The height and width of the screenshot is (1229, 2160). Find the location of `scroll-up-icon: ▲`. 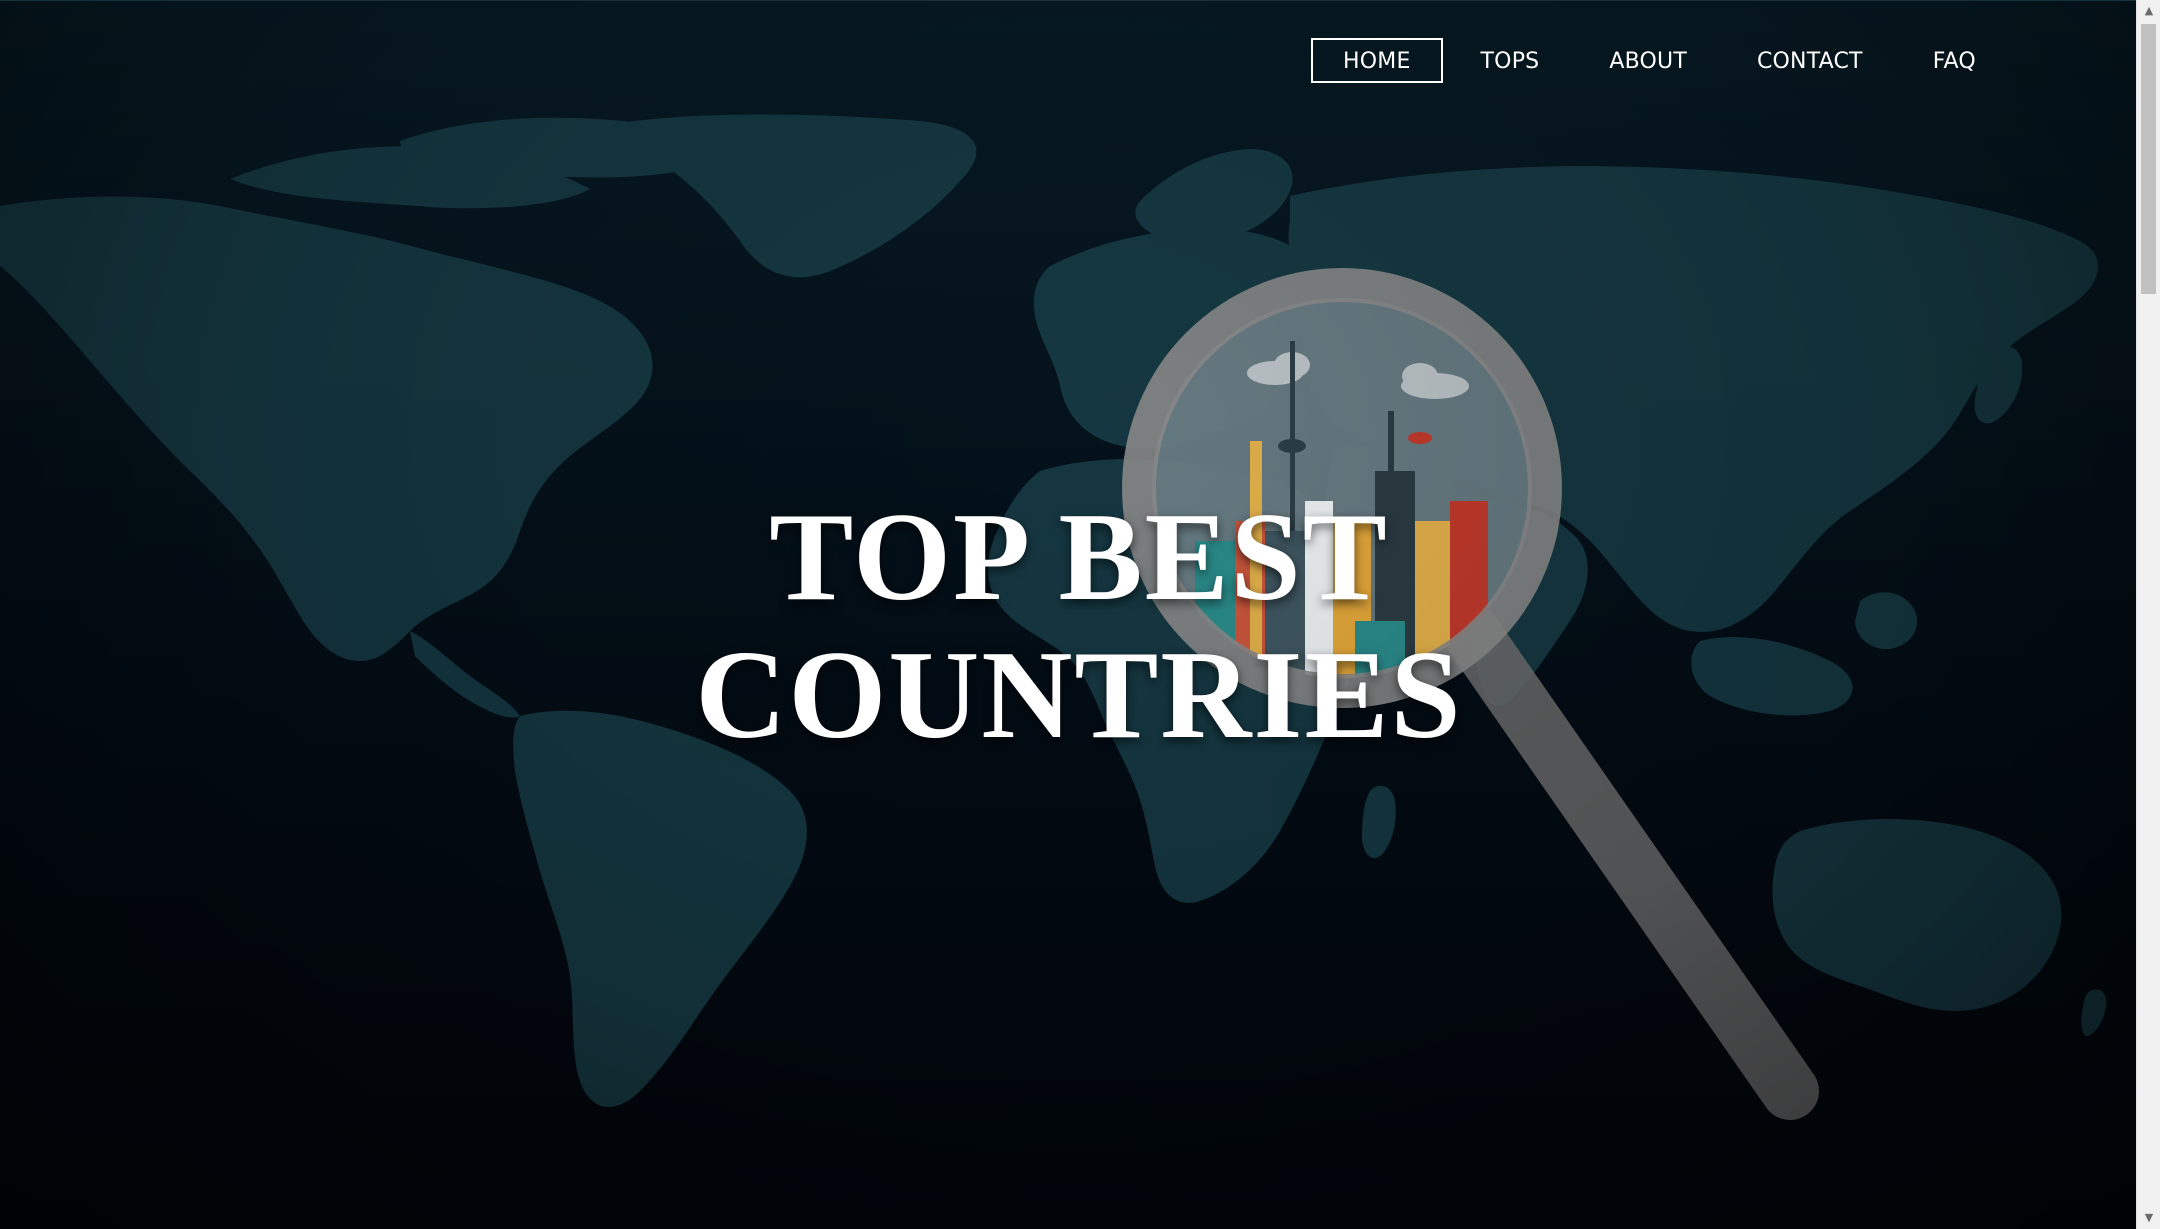

scroll-up-icon: ▲ is located at coordinates (2148, 11).